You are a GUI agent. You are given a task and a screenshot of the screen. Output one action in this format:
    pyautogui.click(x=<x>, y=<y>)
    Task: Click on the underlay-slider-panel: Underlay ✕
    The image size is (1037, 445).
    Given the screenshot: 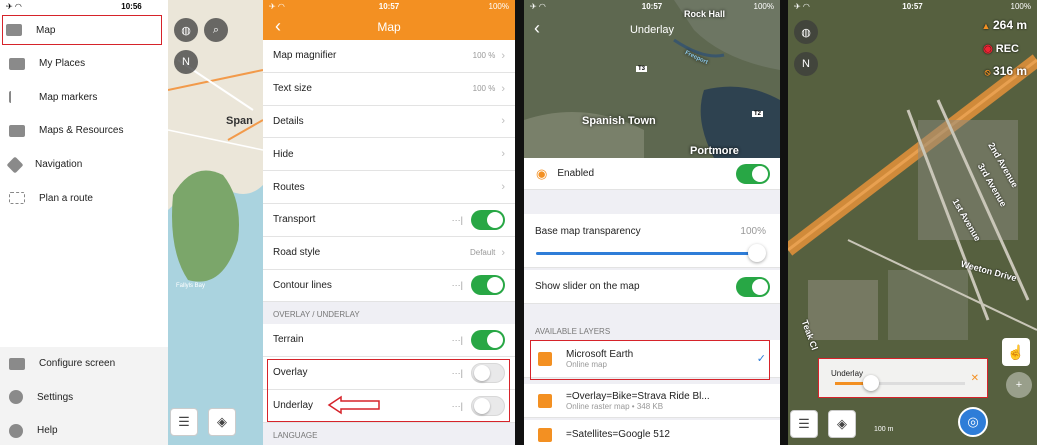 What is the action you would take?
    pyautogui.click(x=903, y=378)
    